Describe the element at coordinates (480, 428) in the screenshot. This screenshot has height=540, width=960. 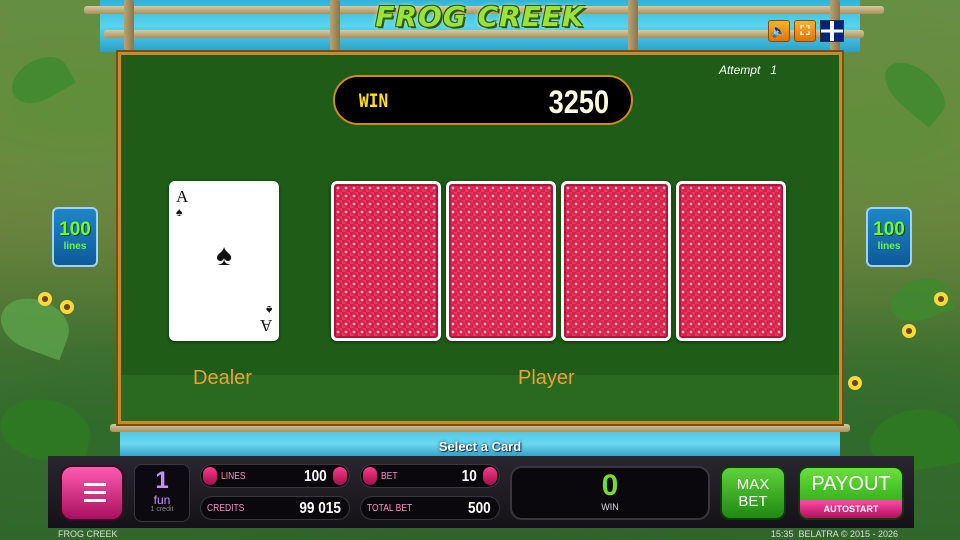
I see `fence-rail-bottom` at that location.